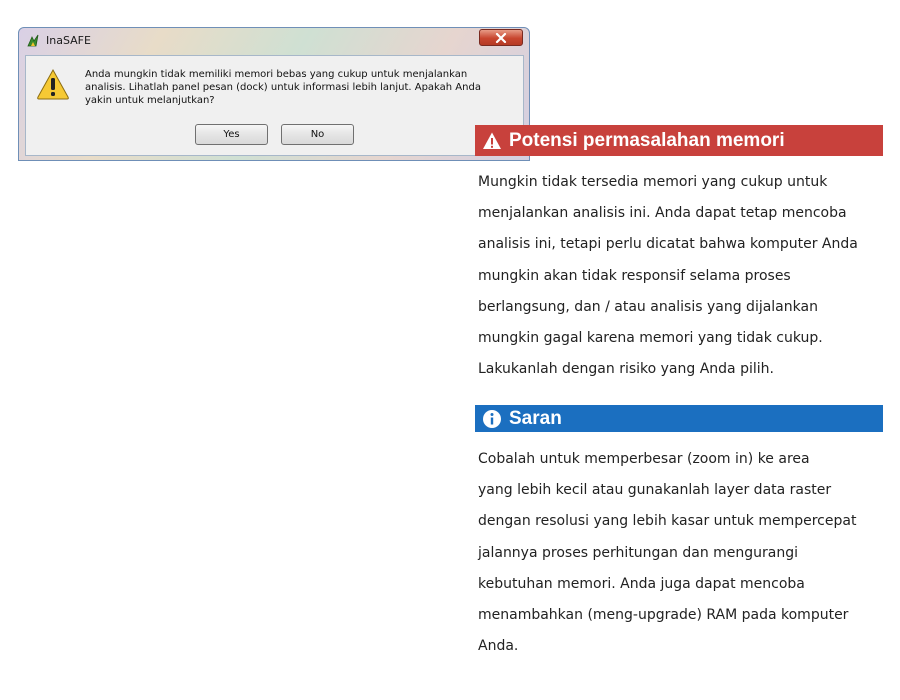 This screenshot has height=700, width=900. I want to click on info-icon, so click(492, 418).